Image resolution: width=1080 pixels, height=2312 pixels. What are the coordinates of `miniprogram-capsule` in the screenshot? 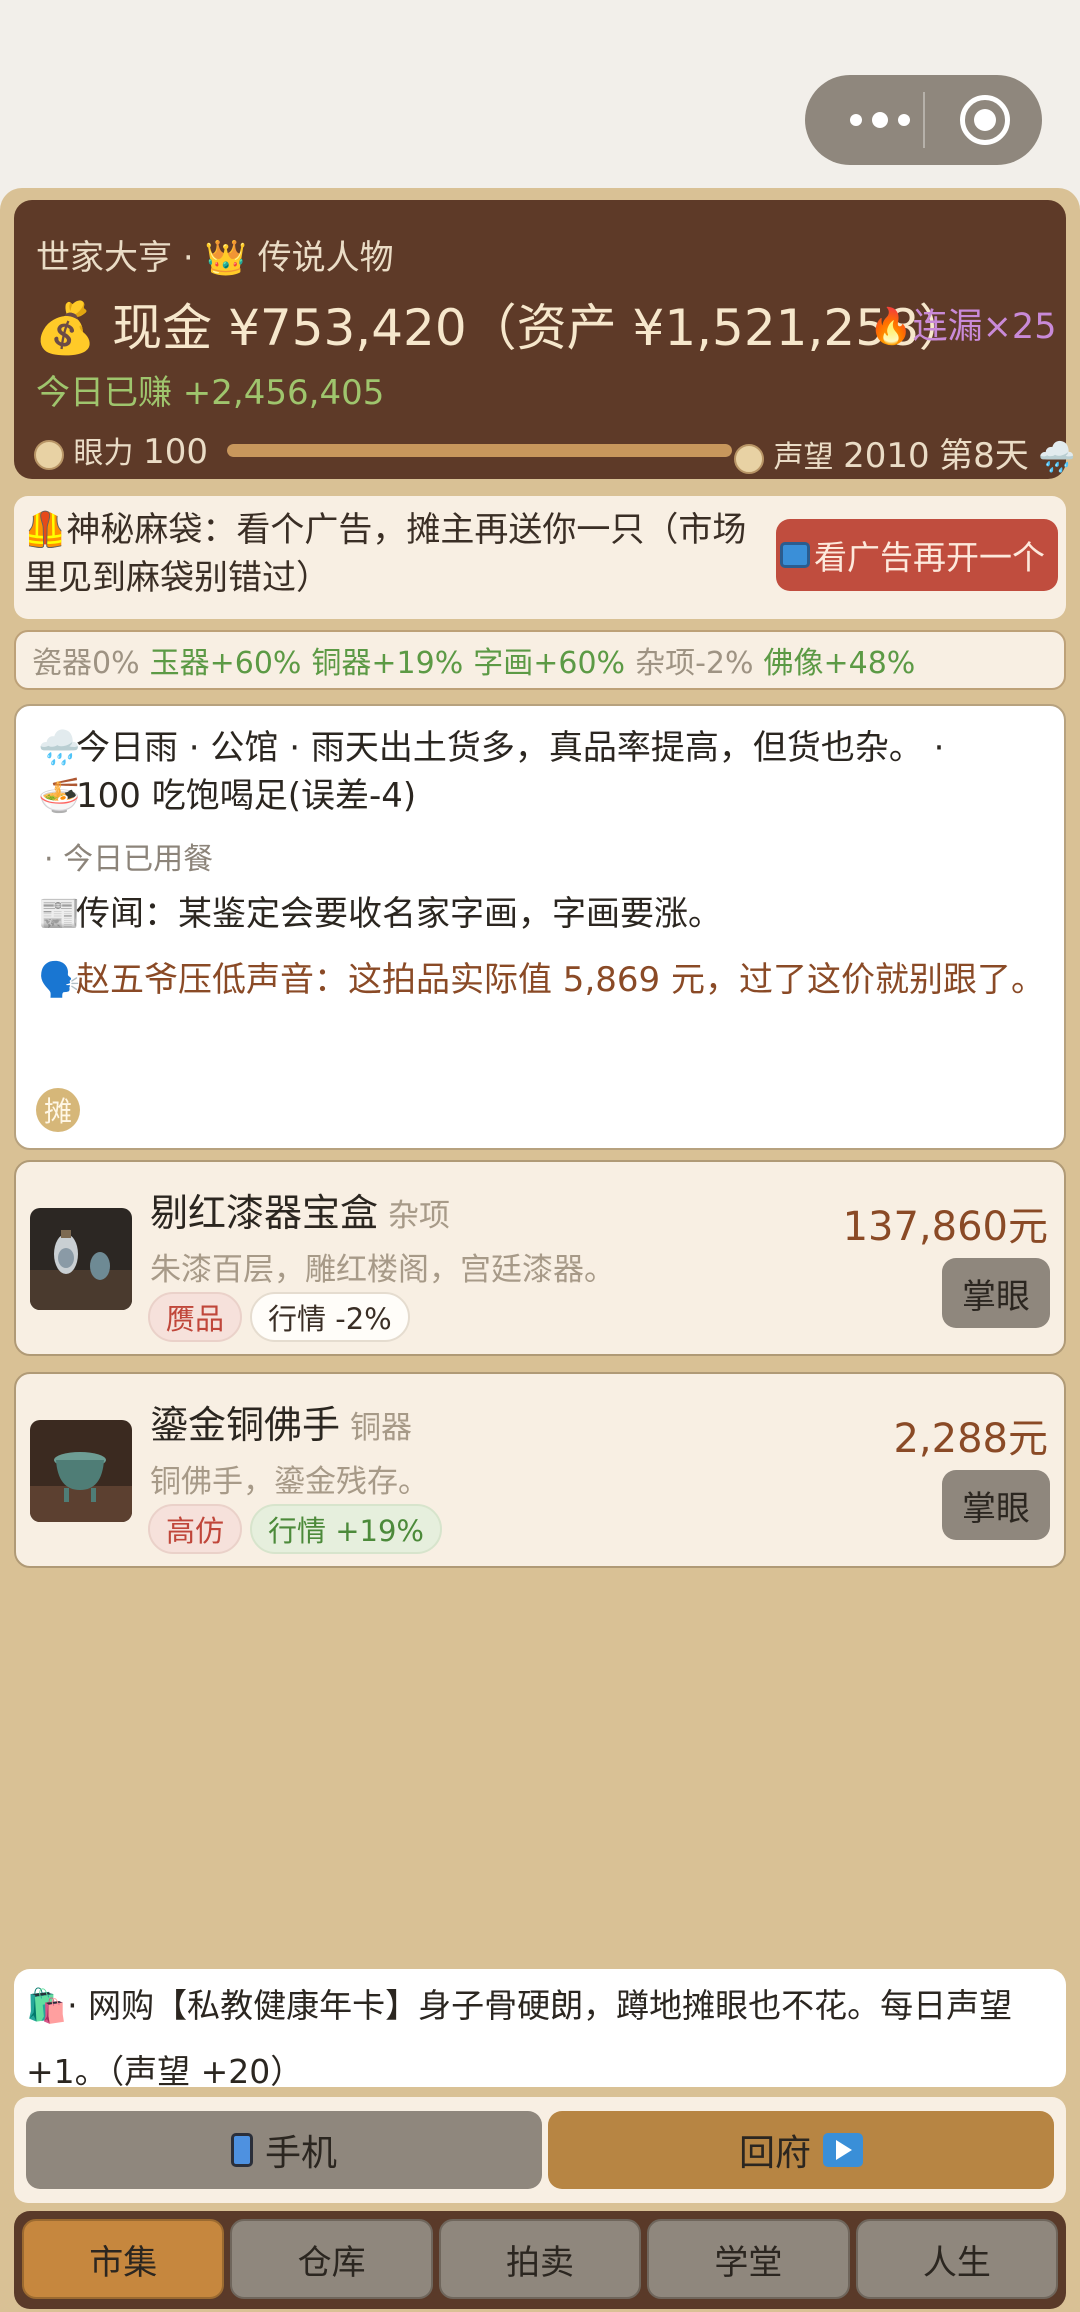 It's located at (923, 120).